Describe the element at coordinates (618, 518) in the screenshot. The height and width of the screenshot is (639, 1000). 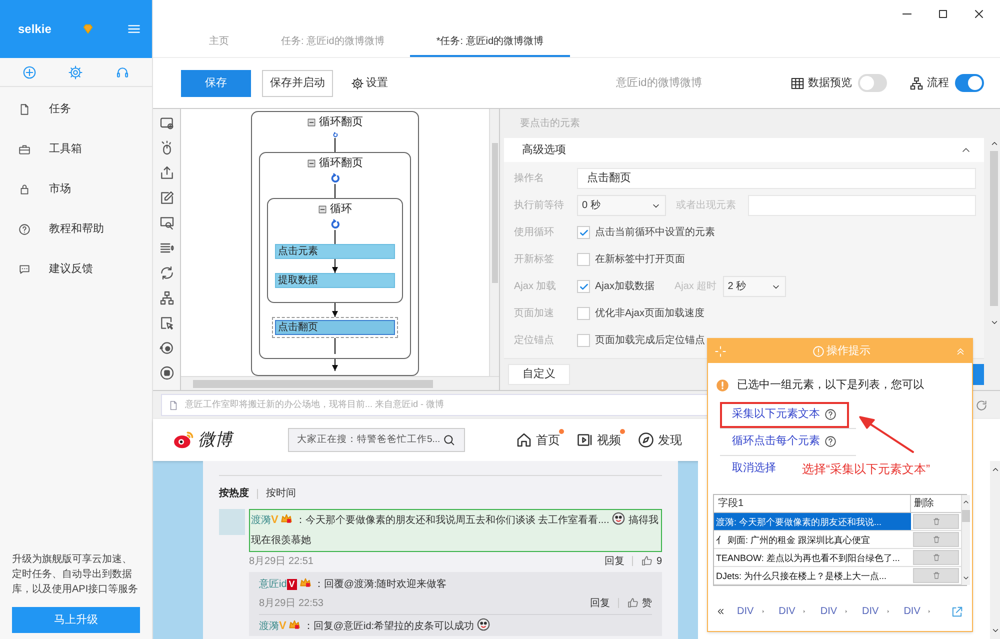
I see `emoji-icon` at that location.